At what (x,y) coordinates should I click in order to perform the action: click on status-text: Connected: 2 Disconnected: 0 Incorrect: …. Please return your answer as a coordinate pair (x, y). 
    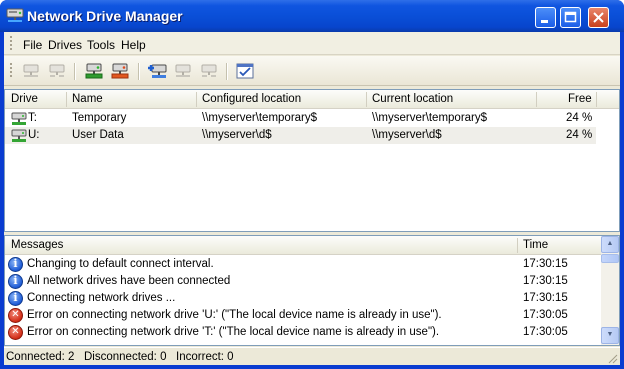
    Looking at the image, I should click on (120, 357).